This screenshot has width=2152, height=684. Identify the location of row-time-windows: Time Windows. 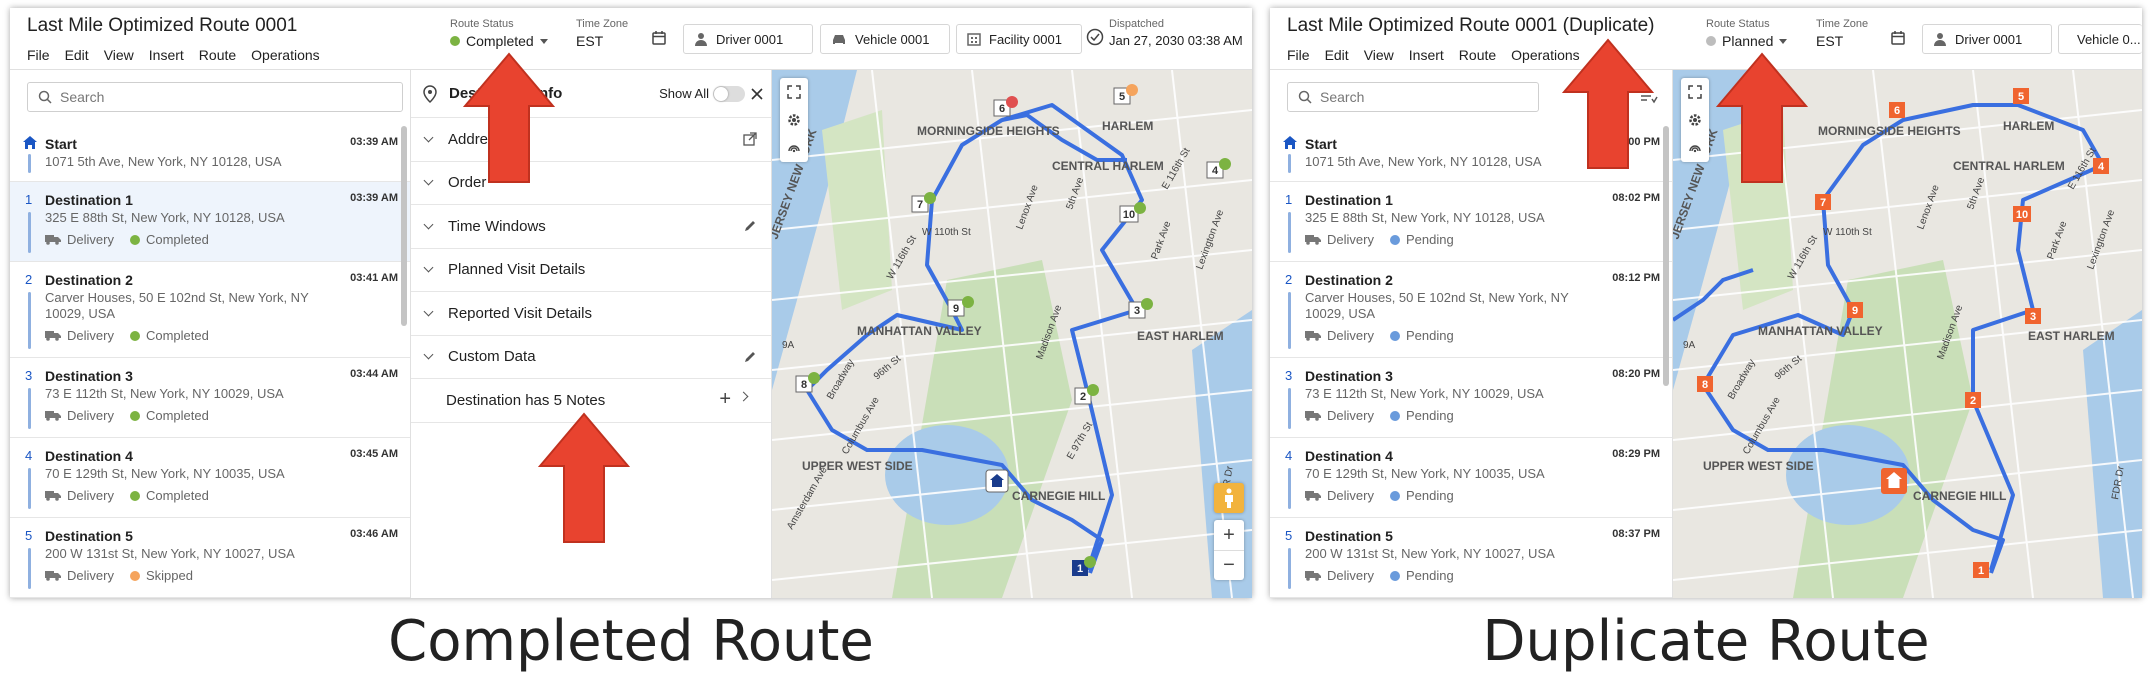
(591, 227).